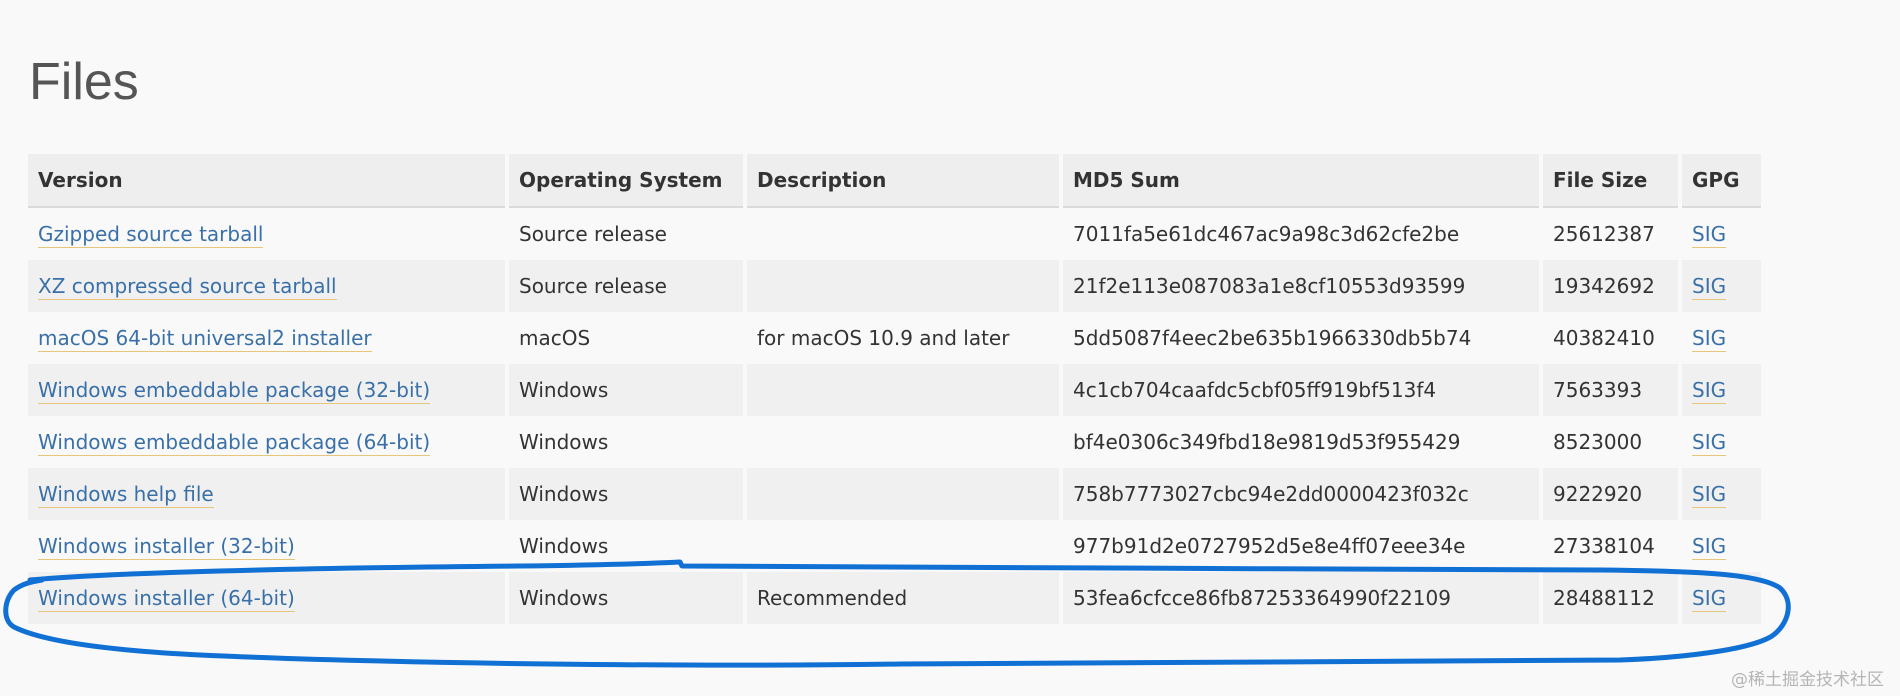 The width and height of the screenshot is (1900, 696). I want to click on download-link: Gzipped source tarball, so click(151, 235).